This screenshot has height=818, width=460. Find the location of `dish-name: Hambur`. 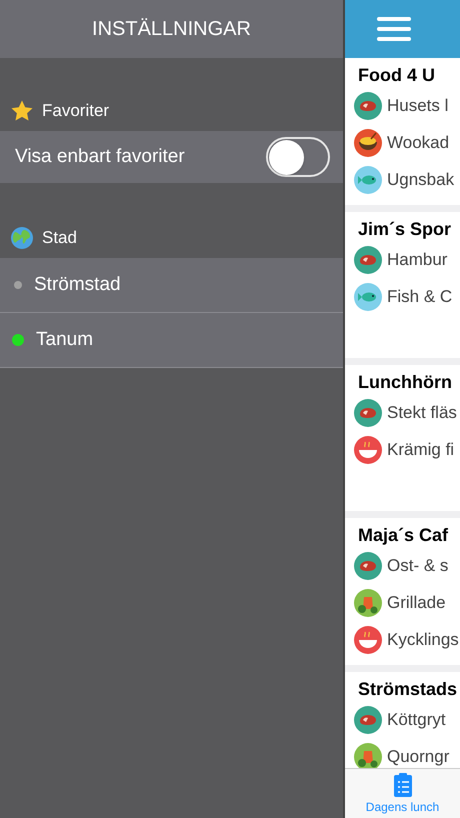

dish-name: Hambur is located at coordinates (417, 259).